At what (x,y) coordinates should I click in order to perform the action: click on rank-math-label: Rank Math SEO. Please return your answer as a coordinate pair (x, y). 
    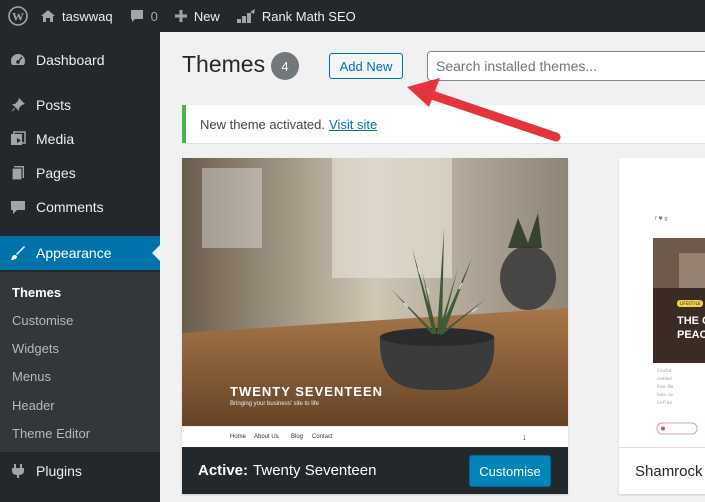
    Looking at the image, I should click on (308, 16).